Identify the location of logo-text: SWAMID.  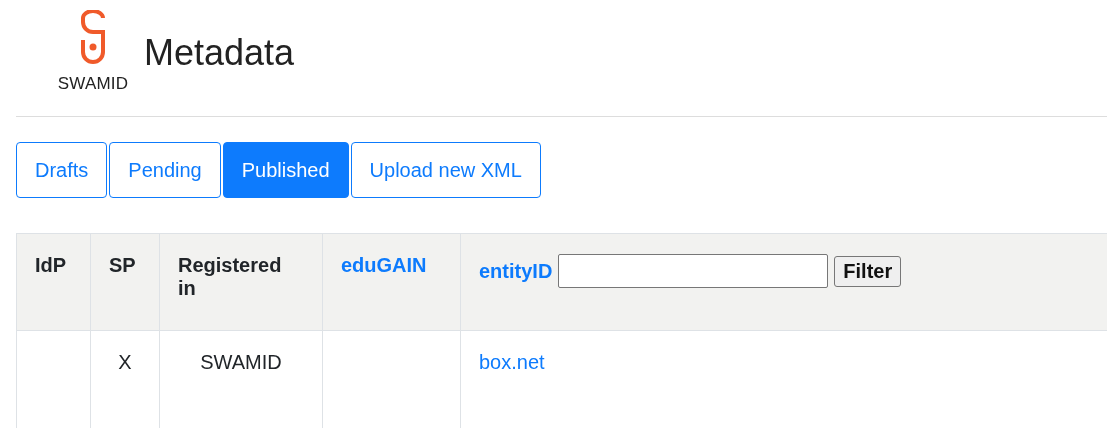
(93, 84).